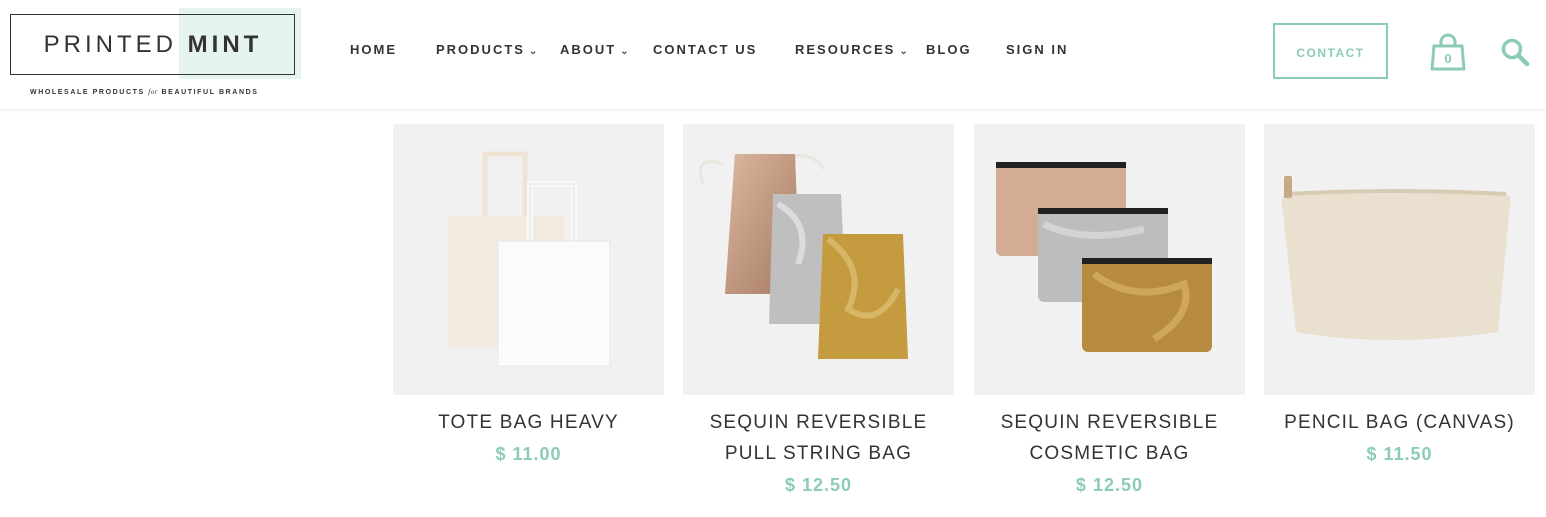  I want to click on product-card: PENCIL BAG (CANVAS) $ 11.50, so click(1399, 294).